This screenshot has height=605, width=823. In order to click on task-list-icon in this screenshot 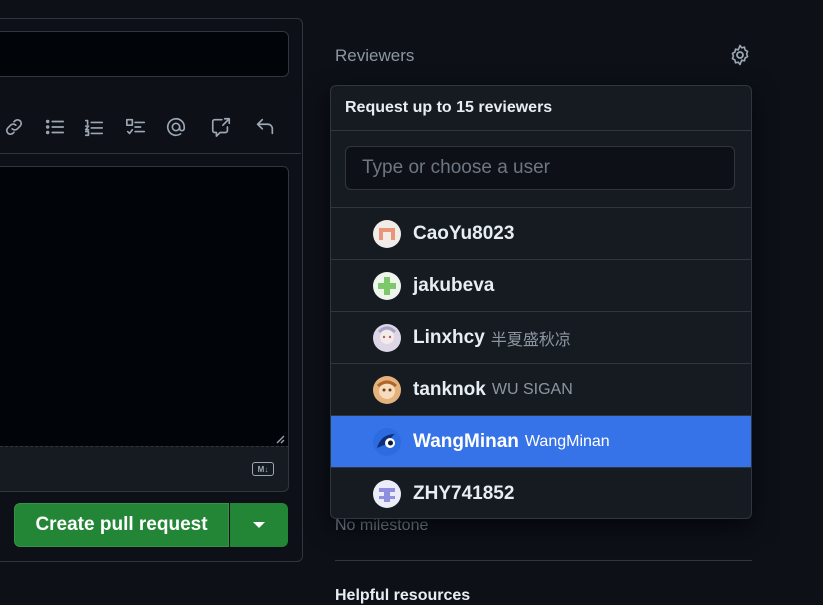, I will do `click(136, 127)`.